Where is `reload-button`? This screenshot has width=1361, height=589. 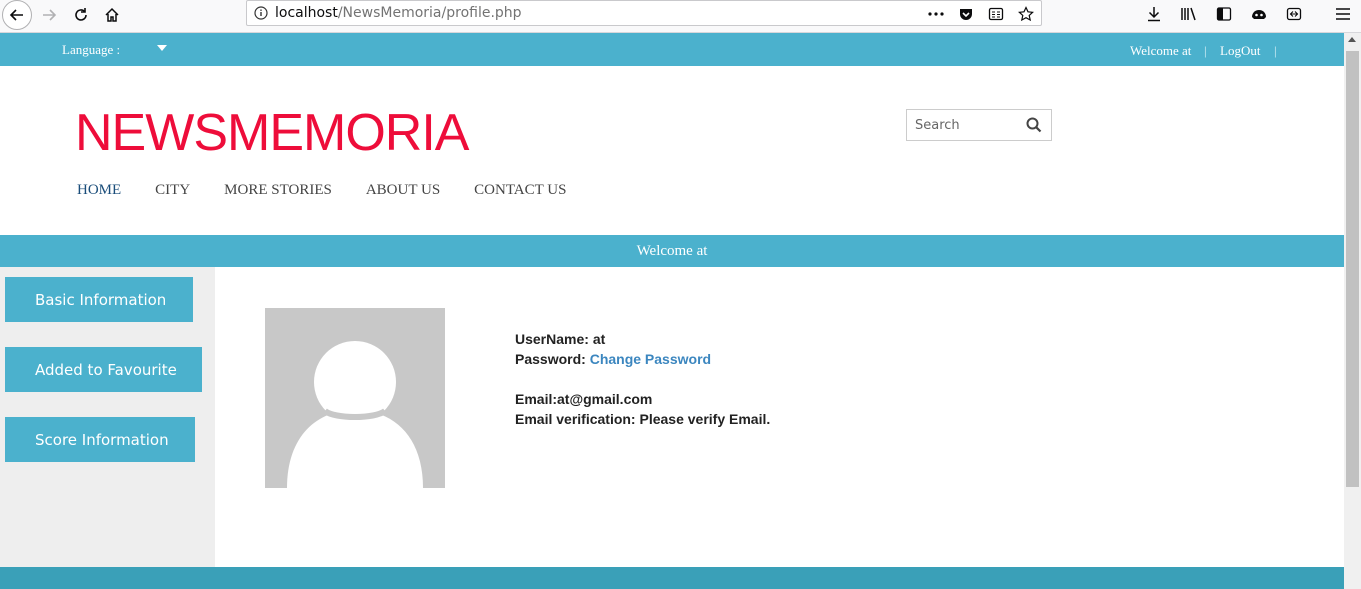 reload-button is located at coordinates (81, 15).